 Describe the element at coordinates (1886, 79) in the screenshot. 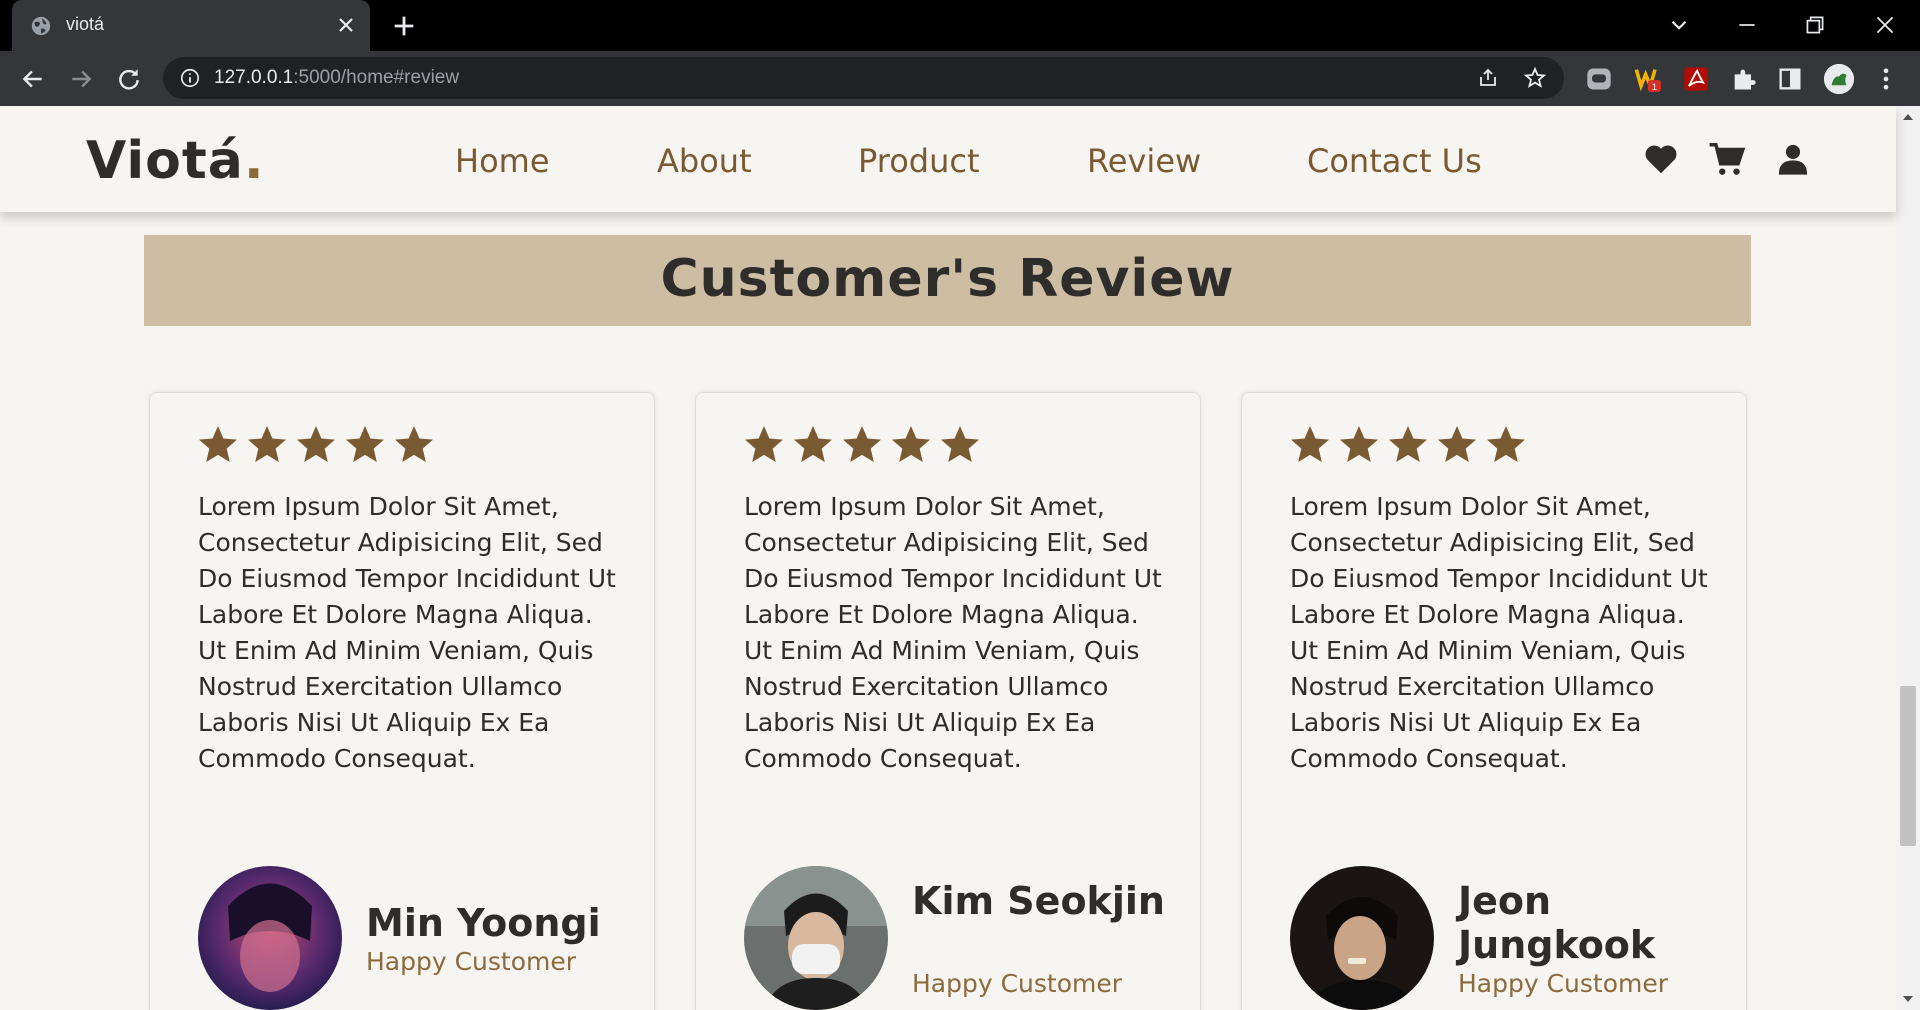

I see `menu-kebab-icon` at that location.